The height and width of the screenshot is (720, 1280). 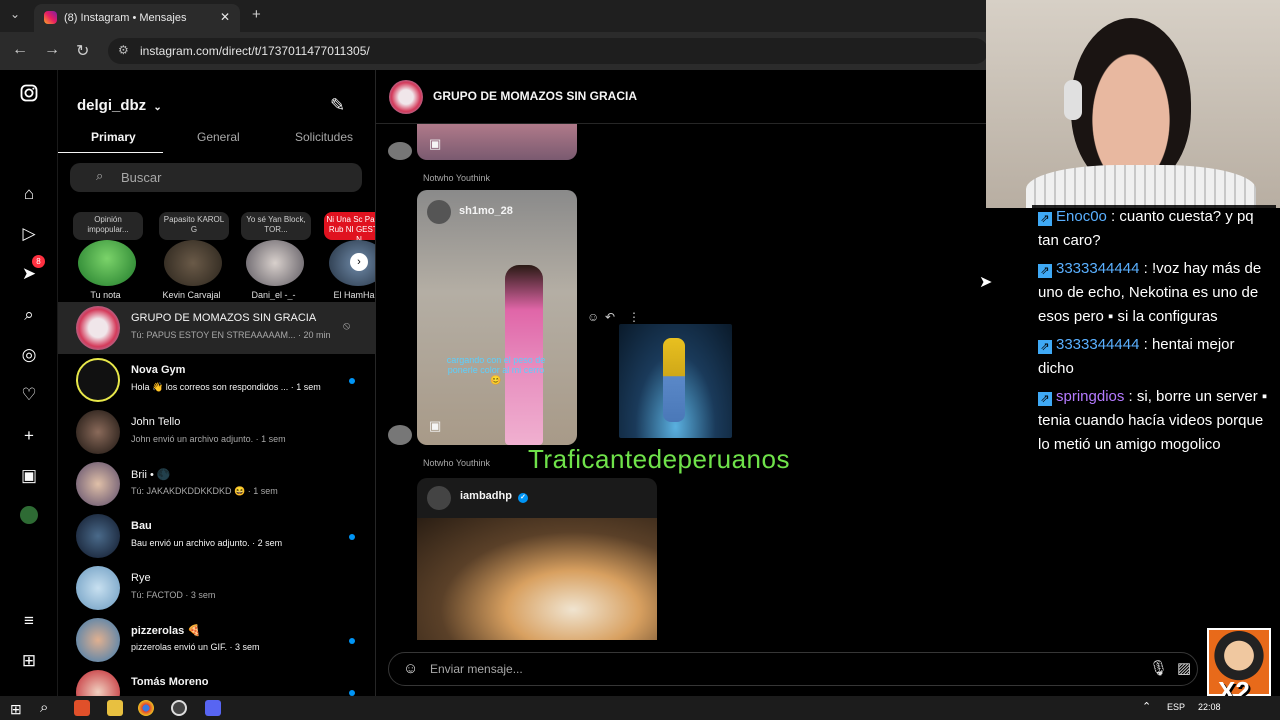 I want to click on new-message-icon: ✎, so click(x=337, y=105).